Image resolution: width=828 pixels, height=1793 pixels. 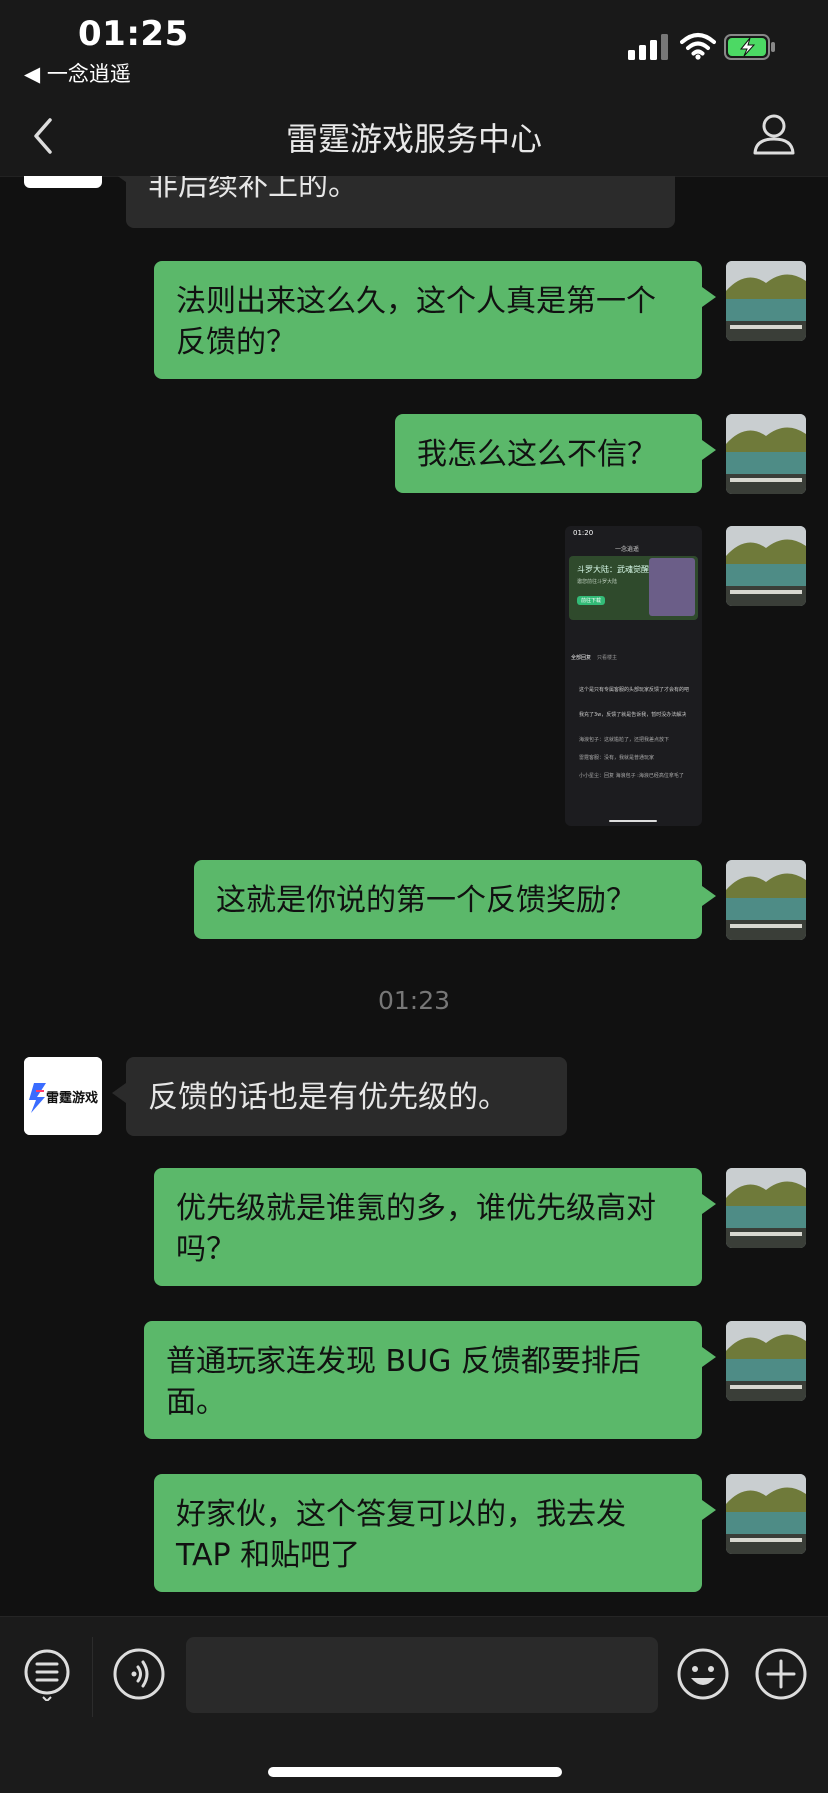 I want to click on thumb-banner-line: 邀您前往斗罗大陆, so click(x=597, y=582).